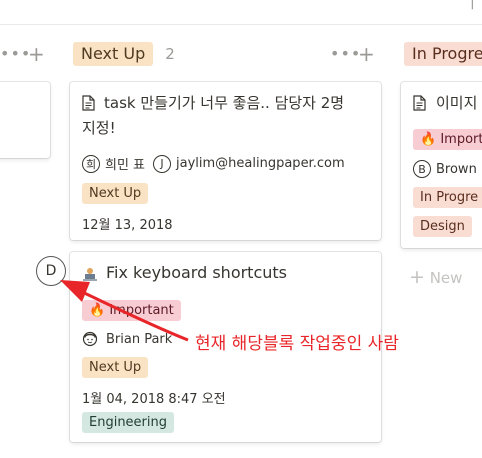  Describe the element at coordinates (297, 344) in the screenshot. I see `annotation-text: 현재 해당블록 작업중인 사람` at that location.